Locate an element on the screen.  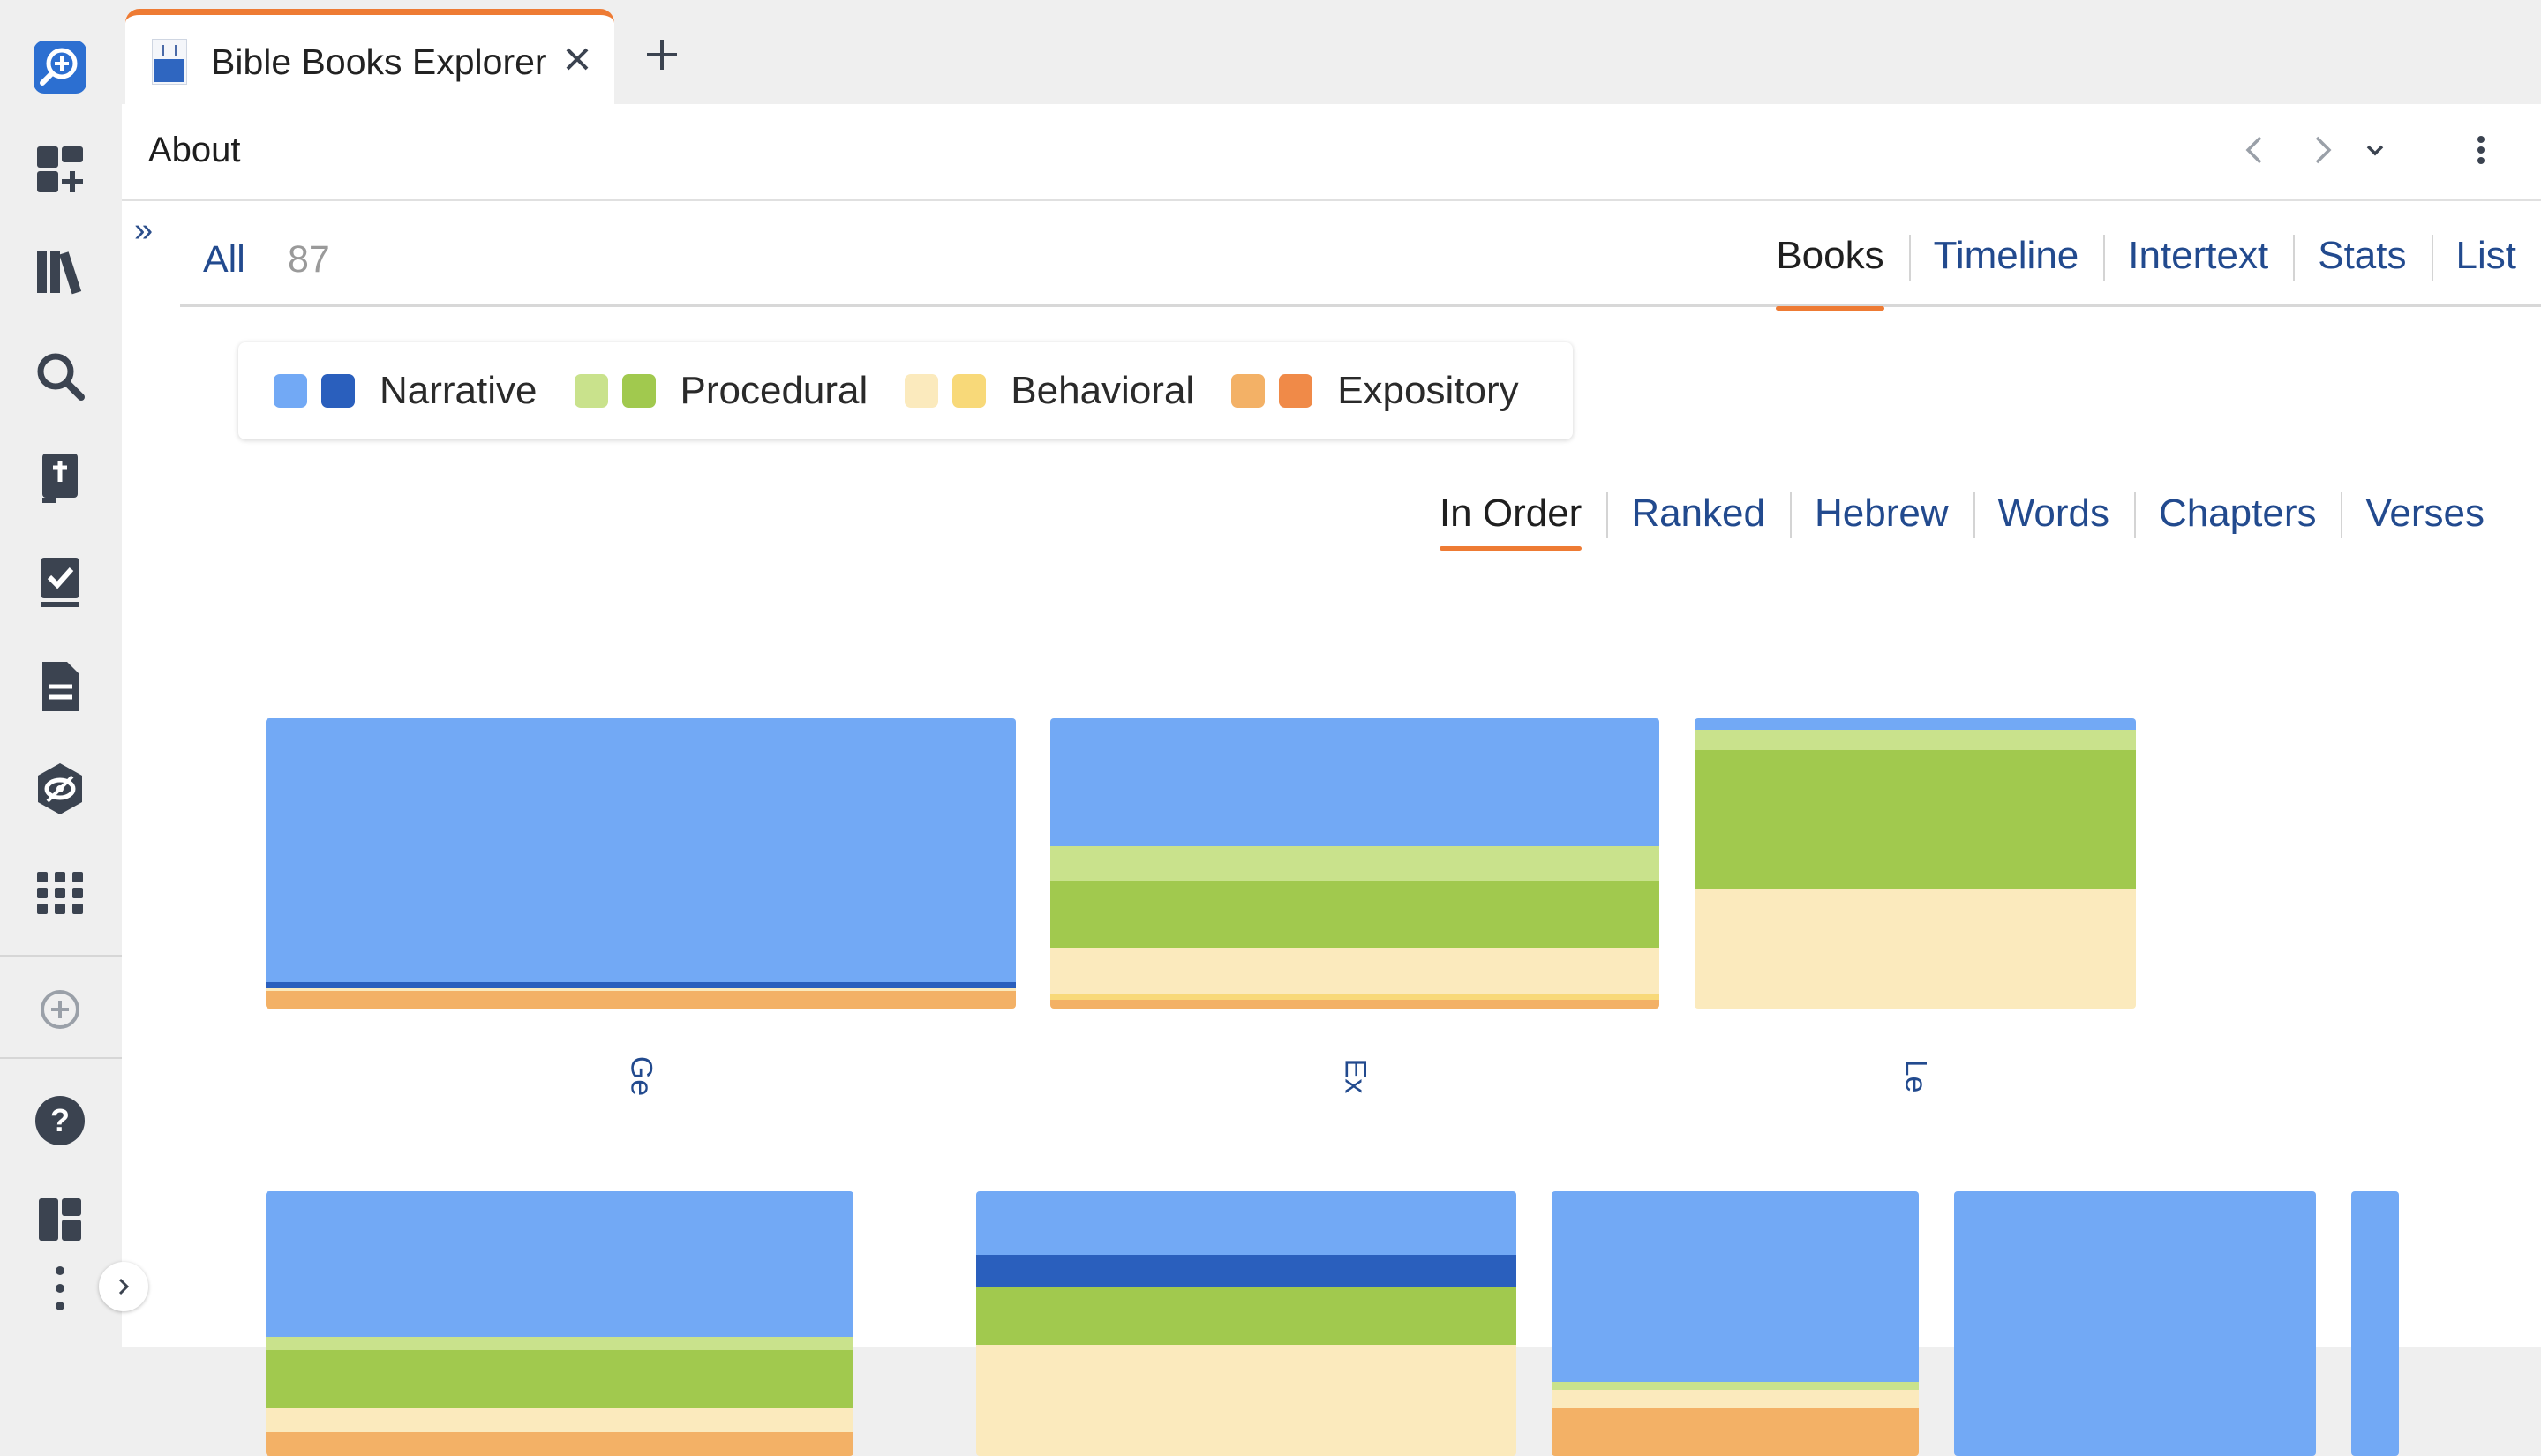
apps-grid-icon is located at coordinates (60, 893).